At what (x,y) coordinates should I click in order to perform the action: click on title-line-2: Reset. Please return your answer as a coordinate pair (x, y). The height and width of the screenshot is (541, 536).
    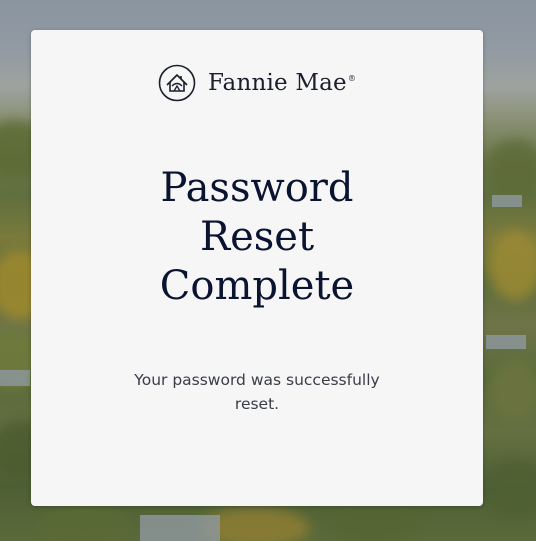
    Looking at the image, I should click on (257, 236).